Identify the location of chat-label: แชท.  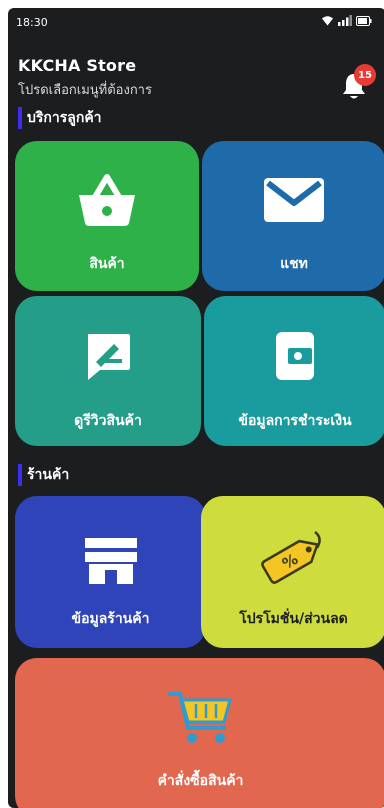
(294, 264).